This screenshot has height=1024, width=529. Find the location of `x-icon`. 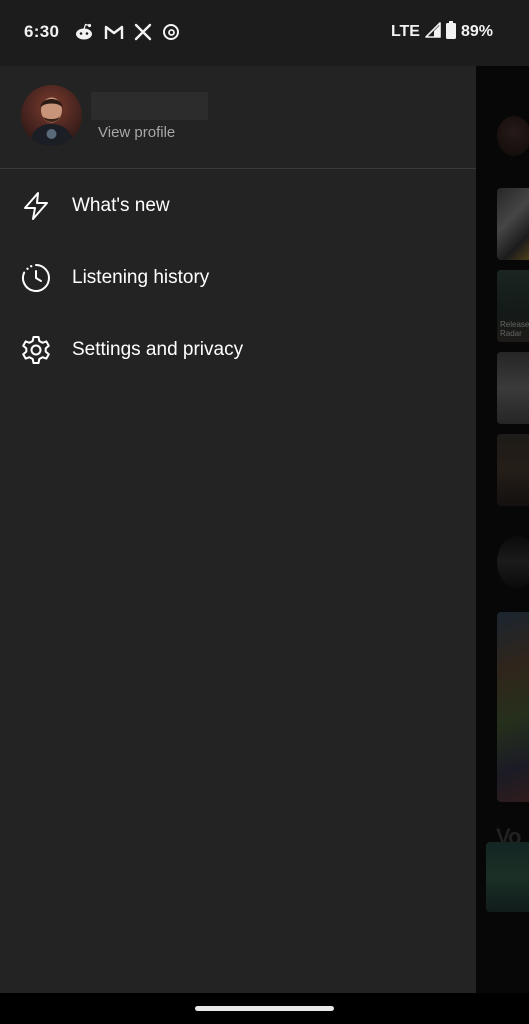

x-icon is located at coordinates (143, 32).